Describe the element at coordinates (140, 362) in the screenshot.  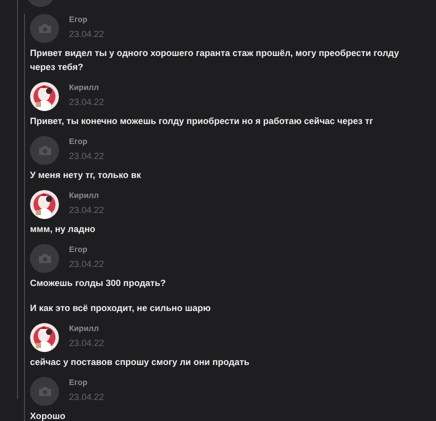
I see `message-text: сейчас у поставов спрошу смогу ли они продать` at that location.